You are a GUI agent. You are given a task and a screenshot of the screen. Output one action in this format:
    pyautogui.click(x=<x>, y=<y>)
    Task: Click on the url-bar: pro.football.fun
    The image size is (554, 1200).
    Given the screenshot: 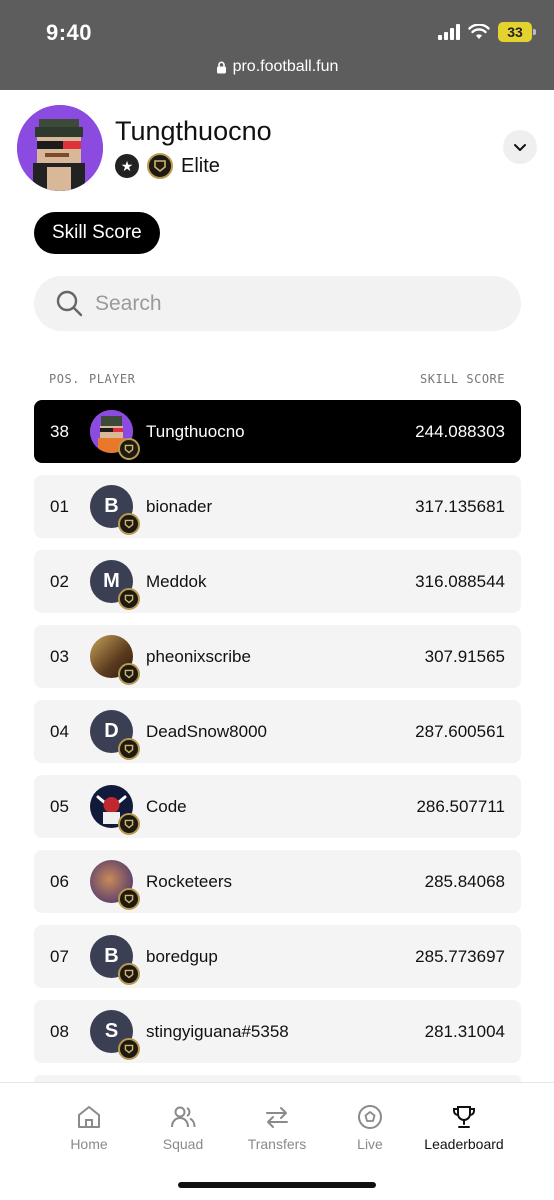 What is the action you would take?
    pyautogui.click(x=277, y=67)
    